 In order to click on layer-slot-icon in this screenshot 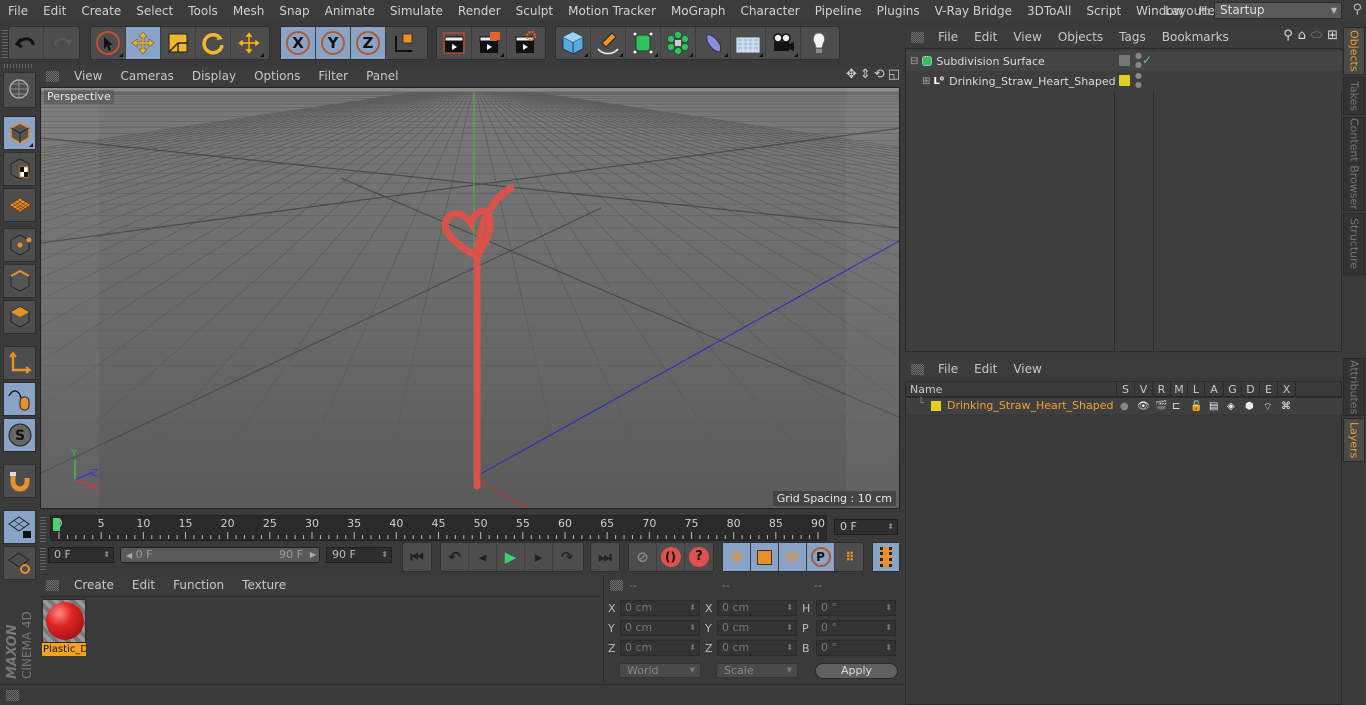, I will do `click(1124, 60)`.